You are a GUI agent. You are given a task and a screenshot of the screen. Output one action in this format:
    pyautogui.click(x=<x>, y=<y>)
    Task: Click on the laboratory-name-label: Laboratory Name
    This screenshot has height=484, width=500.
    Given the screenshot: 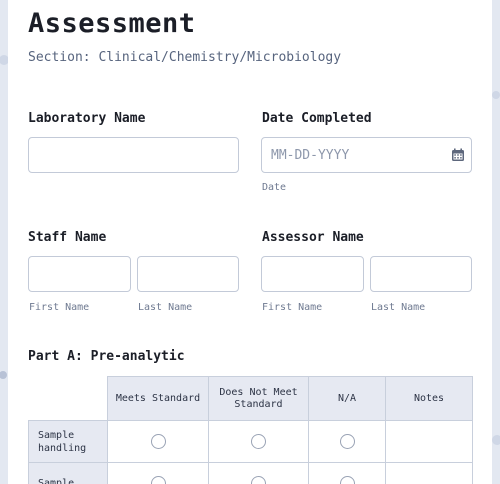 What is the action you would take?
    pyautogui.click(x=87, y=118)
    